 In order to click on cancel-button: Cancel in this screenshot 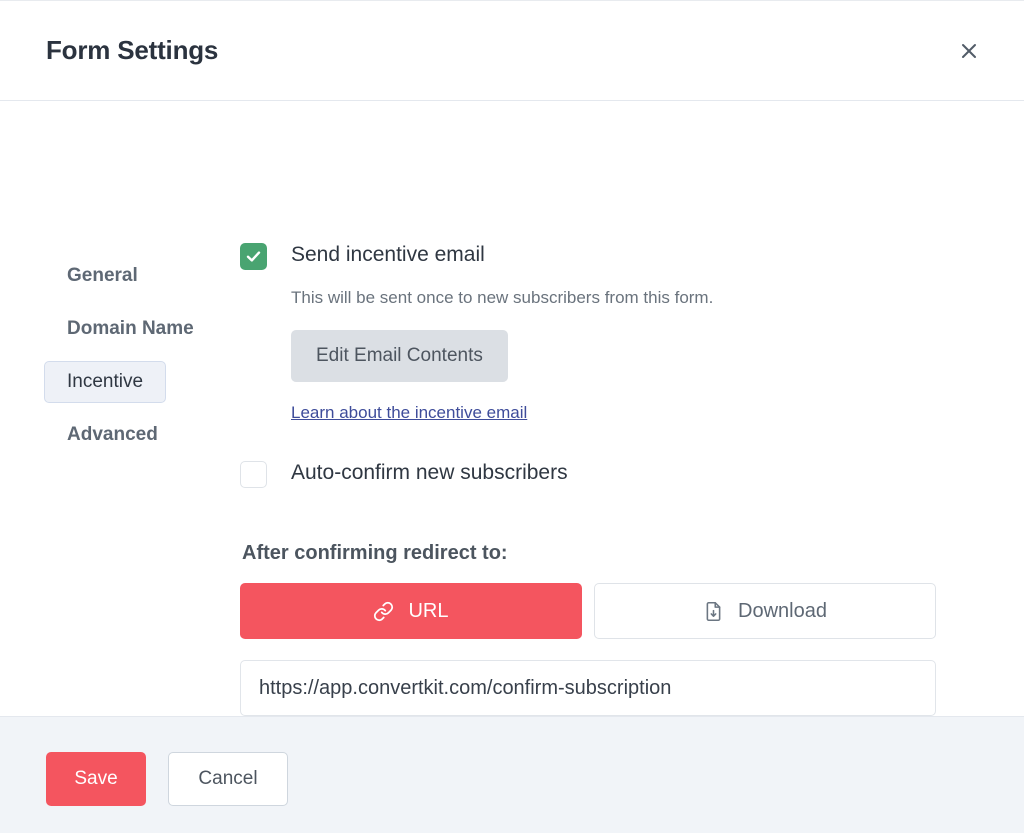, I will do `click(228, 779)`.